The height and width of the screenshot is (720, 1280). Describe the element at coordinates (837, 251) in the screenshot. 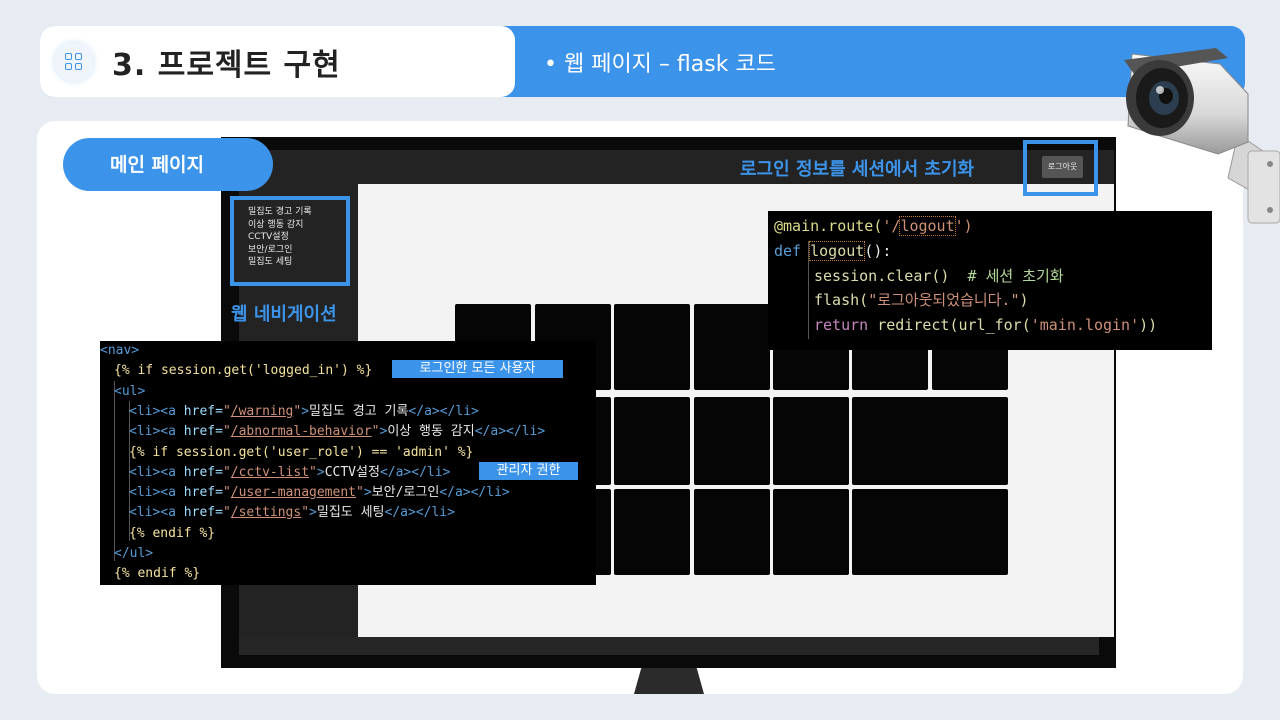

I see `code-function-name: logout` at that location.